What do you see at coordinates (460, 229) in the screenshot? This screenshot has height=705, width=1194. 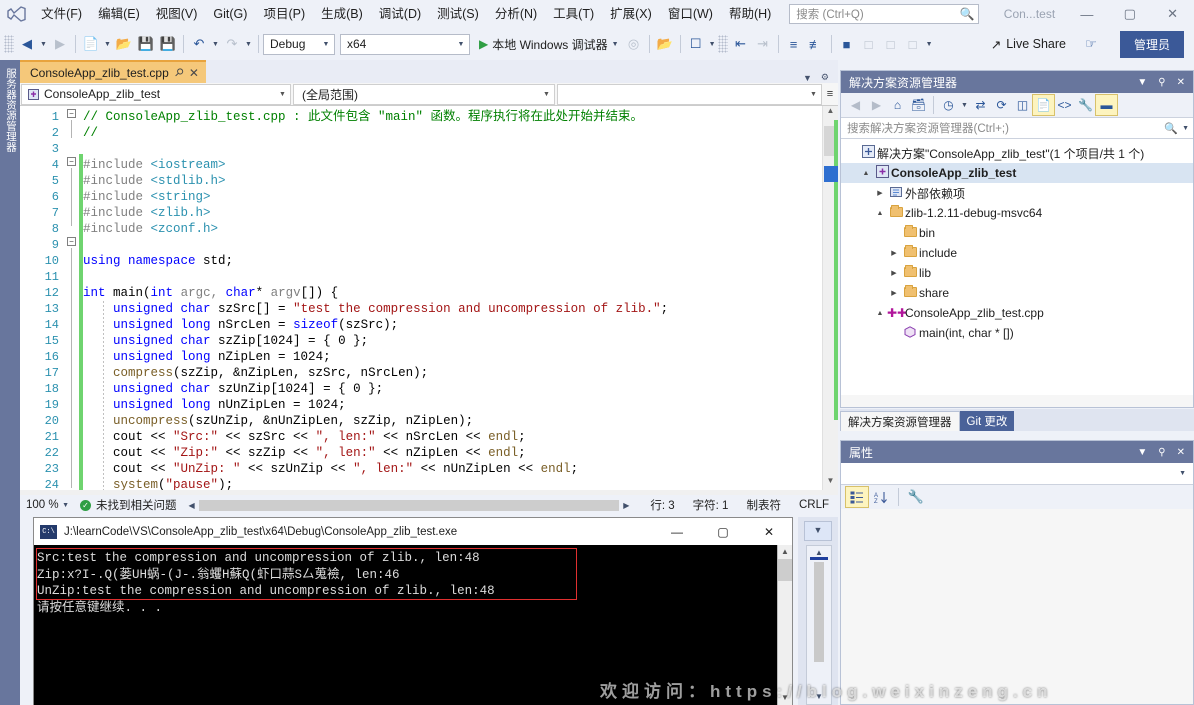 I see `code-line: #include <zconf.h>` at bounding box center [460, 229].